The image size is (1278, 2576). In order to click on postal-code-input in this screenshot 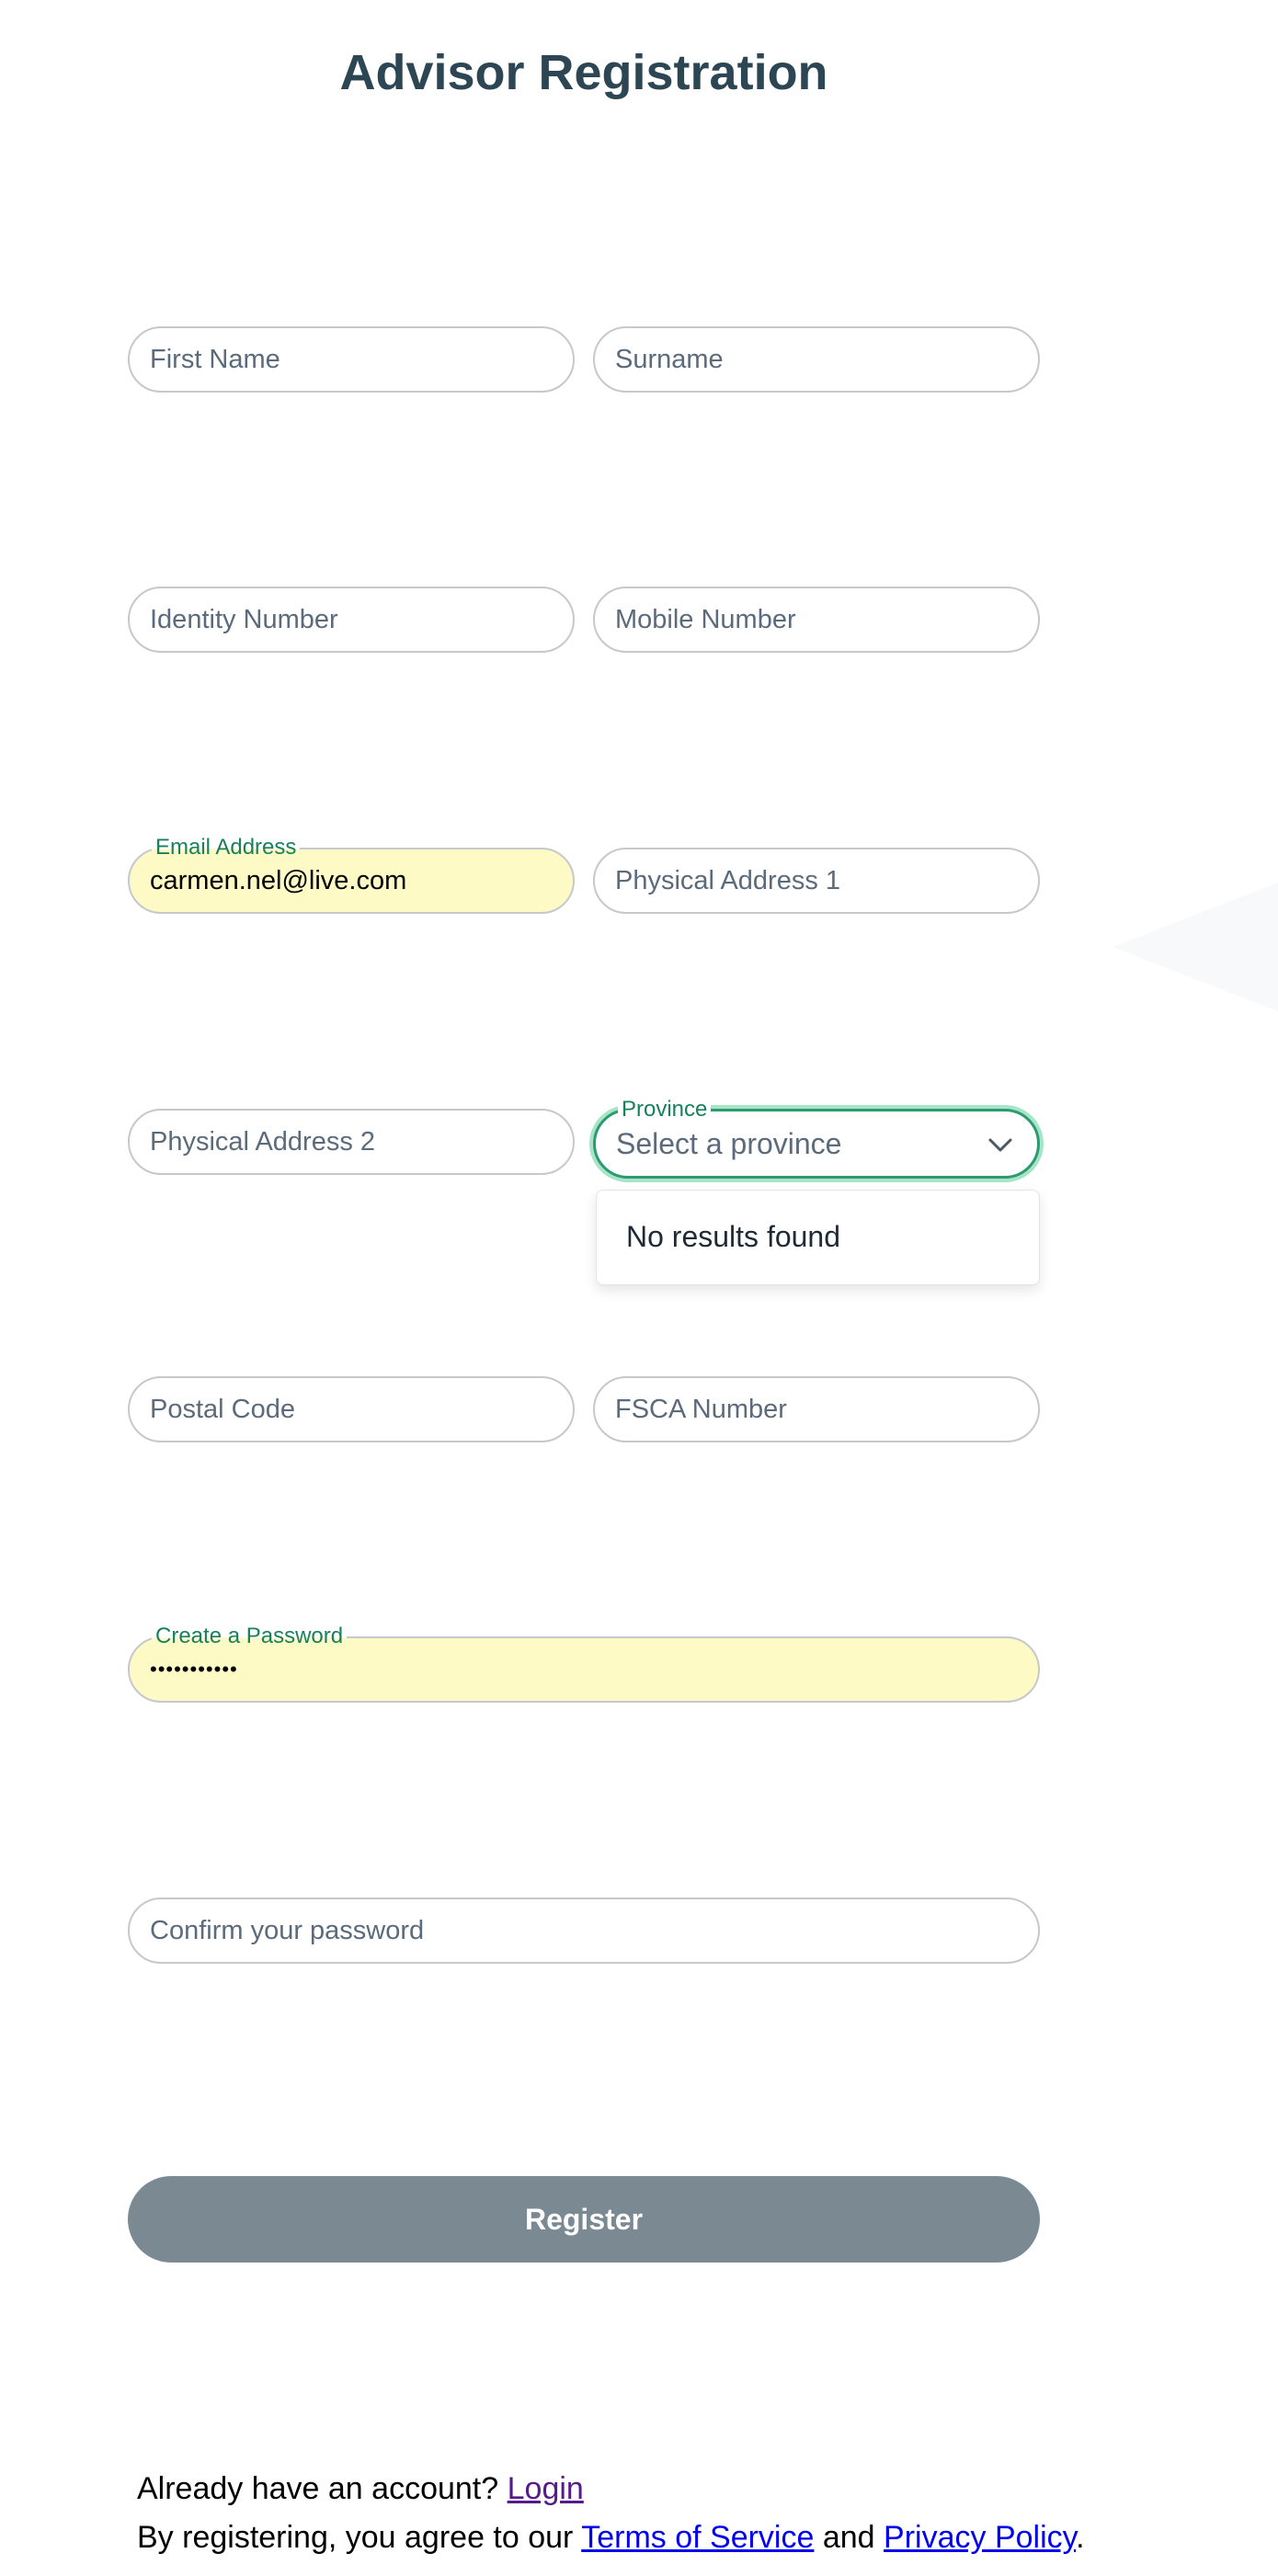, I will do `click(351, 1409)`.